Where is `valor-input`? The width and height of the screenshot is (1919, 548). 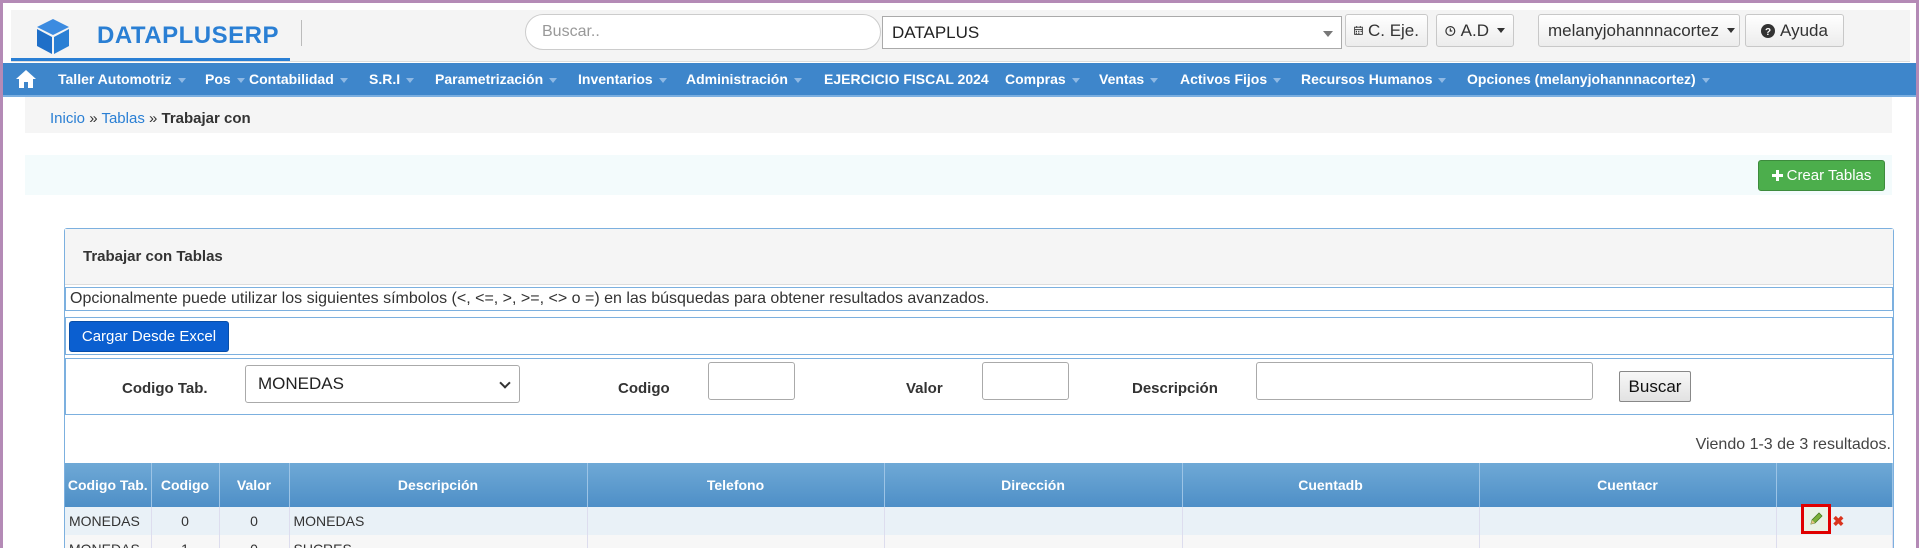 valor-input is located at coordinates (1025, 381).